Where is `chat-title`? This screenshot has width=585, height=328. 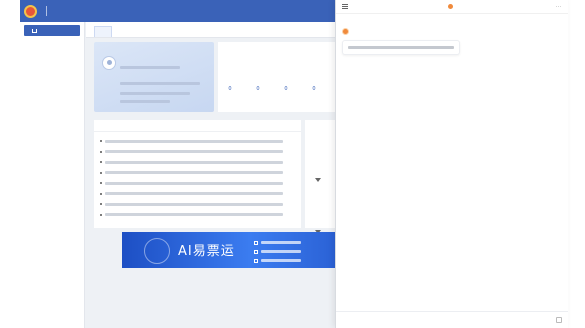 chat-title is located at coordinates (451, 6).